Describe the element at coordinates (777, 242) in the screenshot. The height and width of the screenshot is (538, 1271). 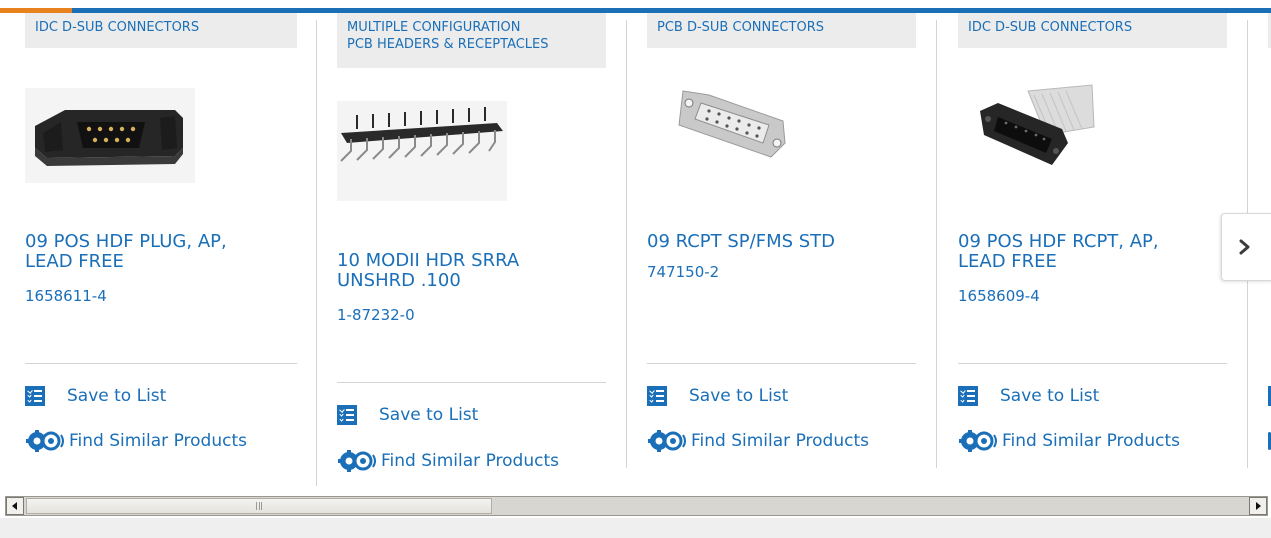
I see `product-title-link: 09 RCPT SP/FMS STD` at that location.